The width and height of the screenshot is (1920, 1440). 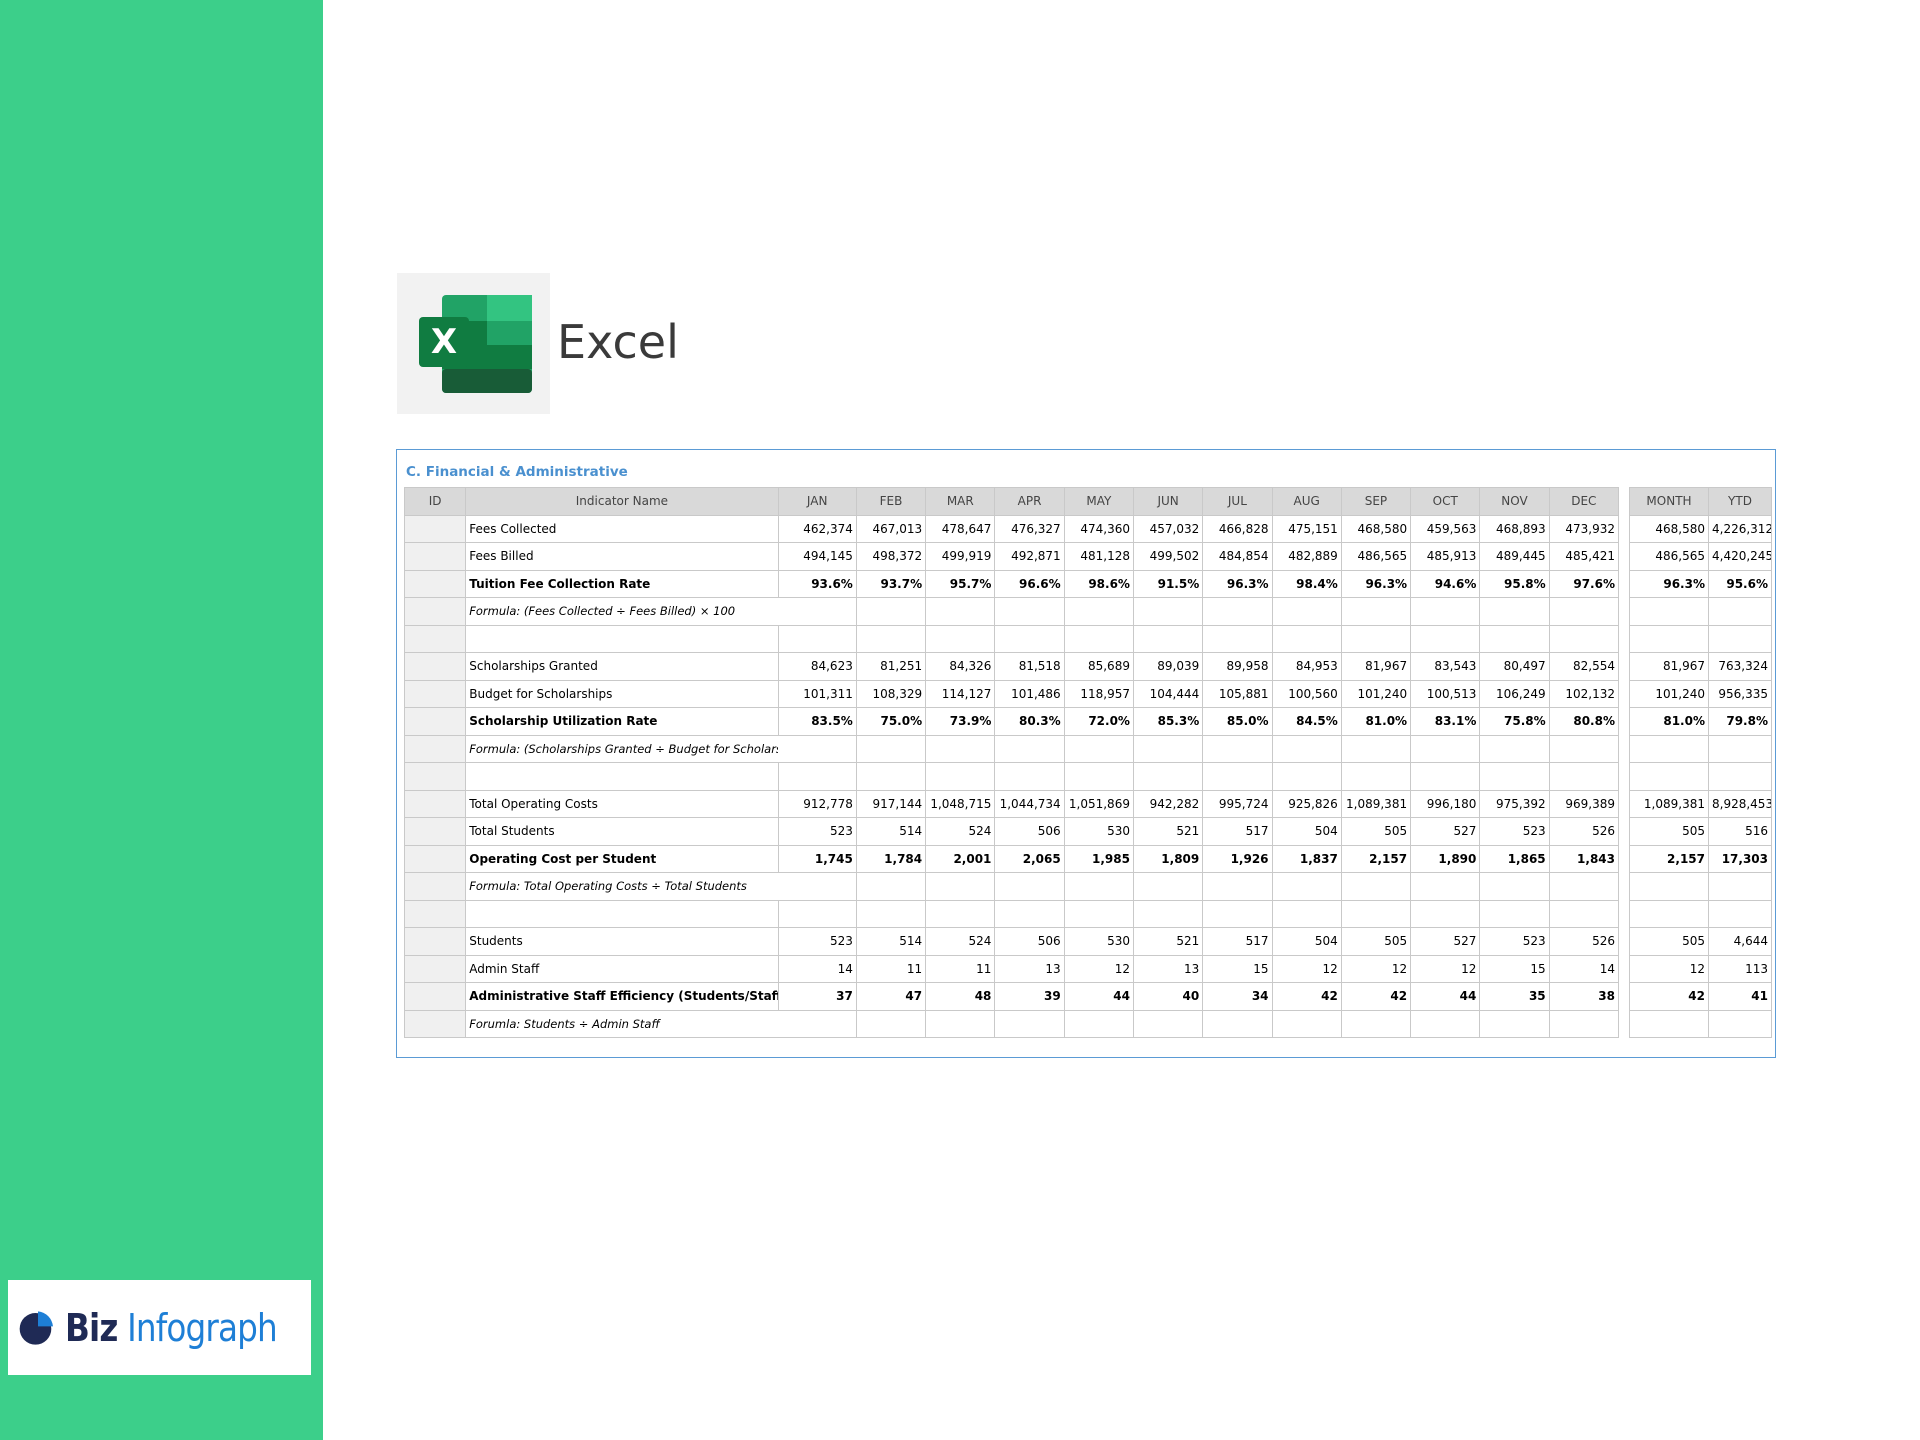 I want to click on col-header-month: JAN, so click(x=817, y=501).